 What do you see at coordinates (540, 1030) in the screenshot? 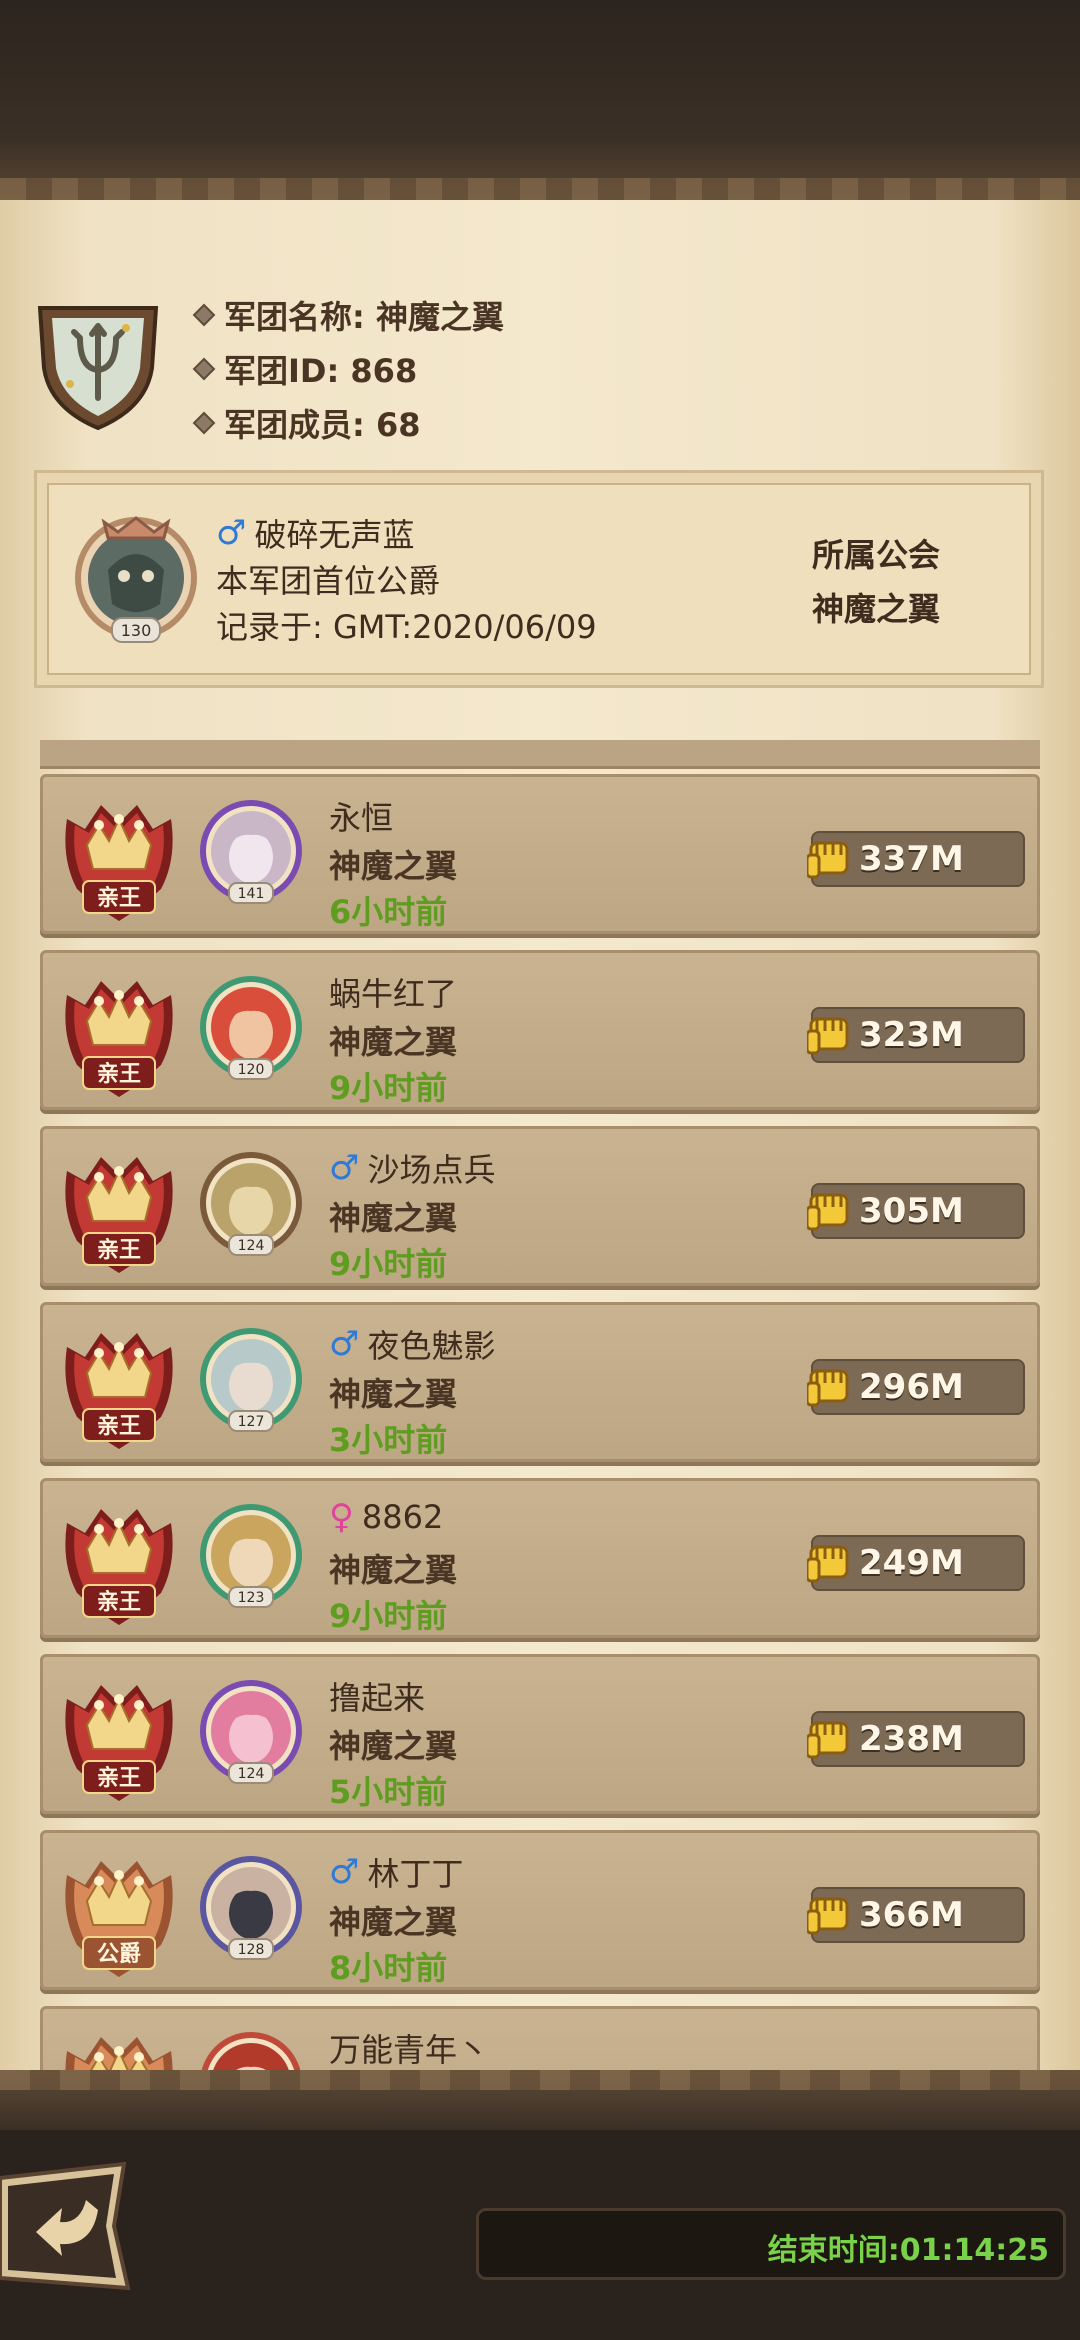
I see `list-item: 亲王 120 蜗牛红了 神魔之翼 9小时前 323M` at bounding box center [540, 1030].